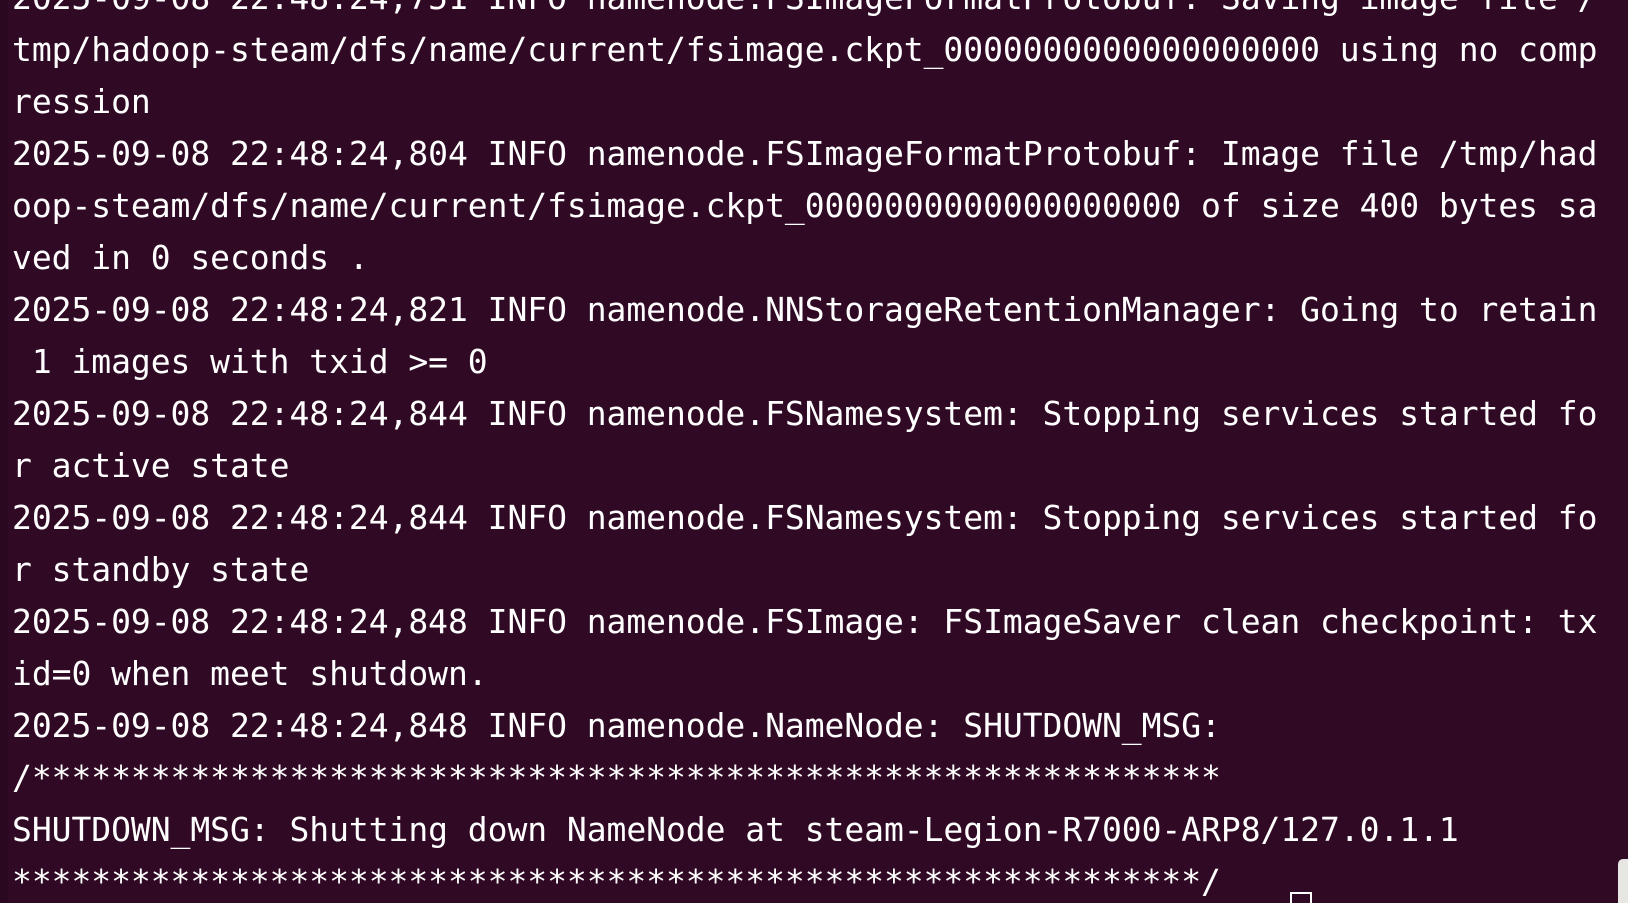 The image size is (1628, 903). What do you see at coordinates (161, 569) in the screenshot?
I see `terminal-line: r standby state` at bounding box center [161, 569].